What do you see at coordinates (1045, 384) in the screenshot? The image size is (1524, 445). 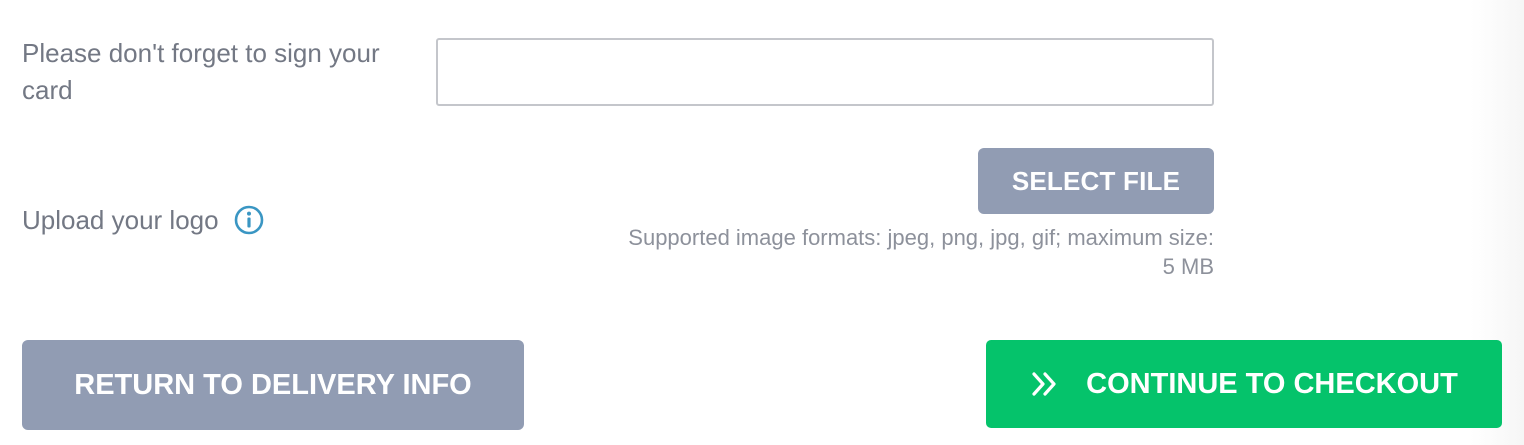 I see `double-chevron-right-icon` at bounding box center [1045, 384].